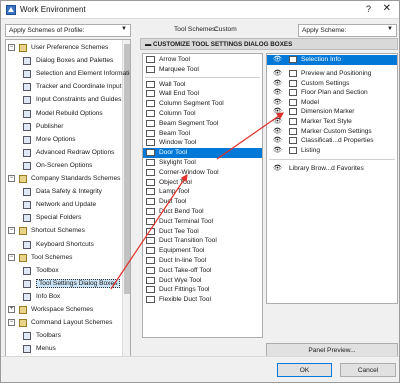 Image resolution: width=400 pixels, height=384 pixels. I want to click on tree-item: − Command Layout Schemes, so click(65, 323).